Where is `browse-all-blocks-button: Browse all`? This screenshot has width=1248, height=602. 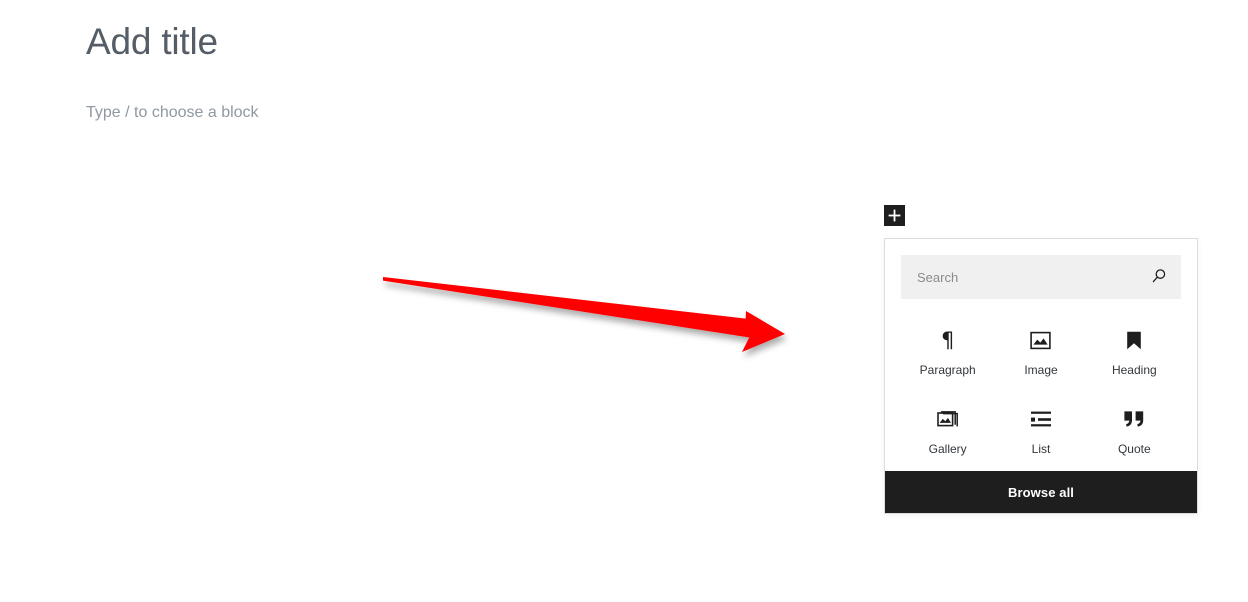
browse-all-blocks-button: Browse all is located at coordinates (1041, 492).